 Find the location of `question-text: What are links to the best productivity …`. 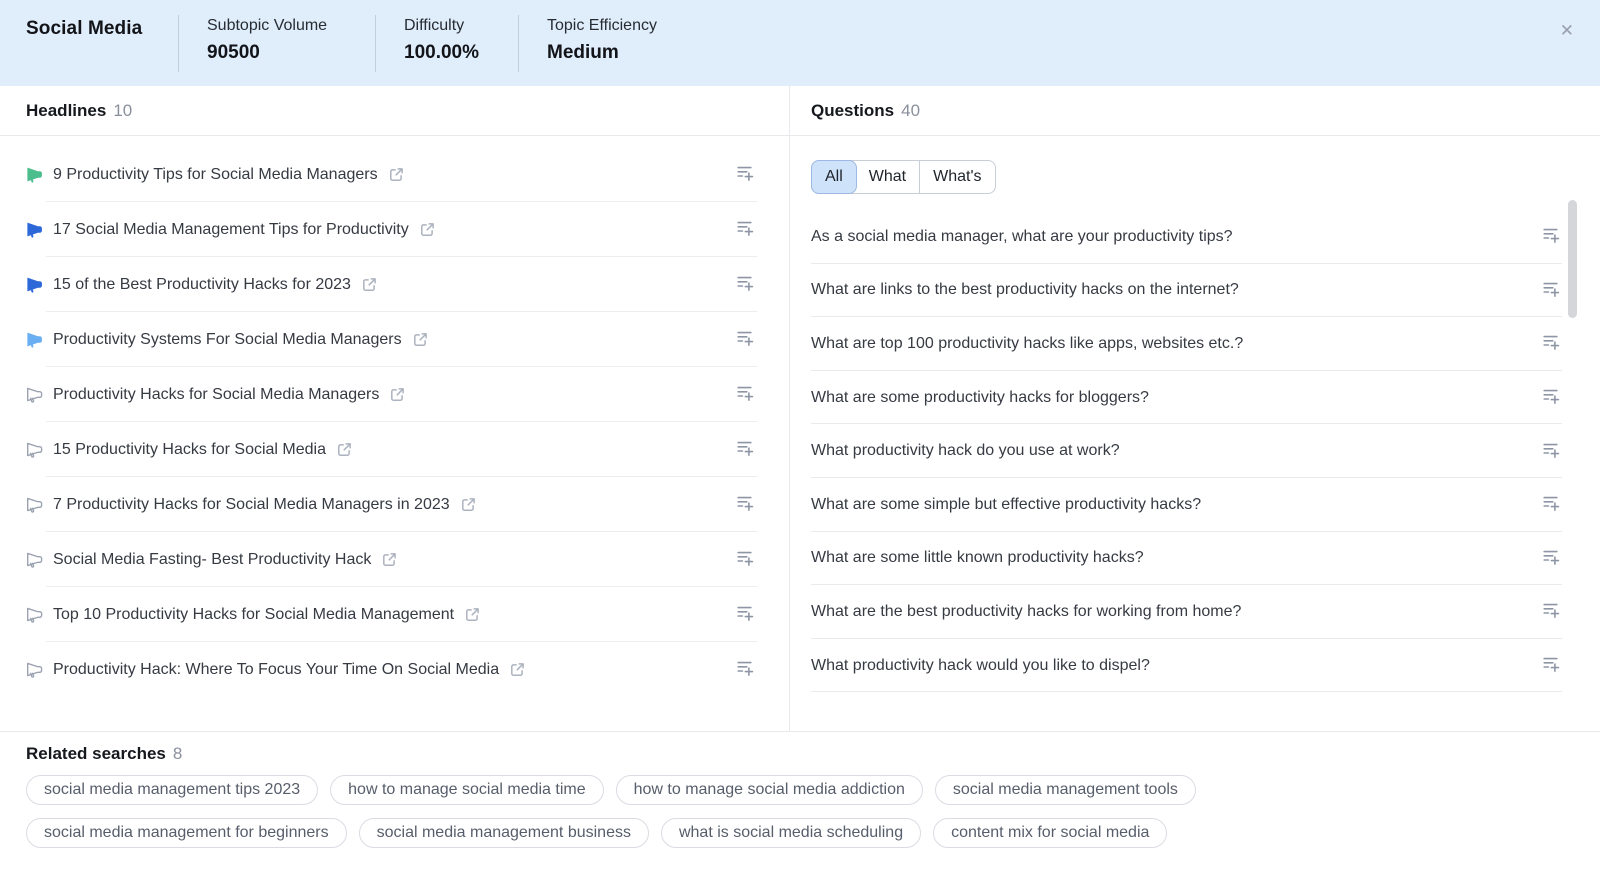

question-text: What are links to the best productivity … is located at coordinates (1025, 290).